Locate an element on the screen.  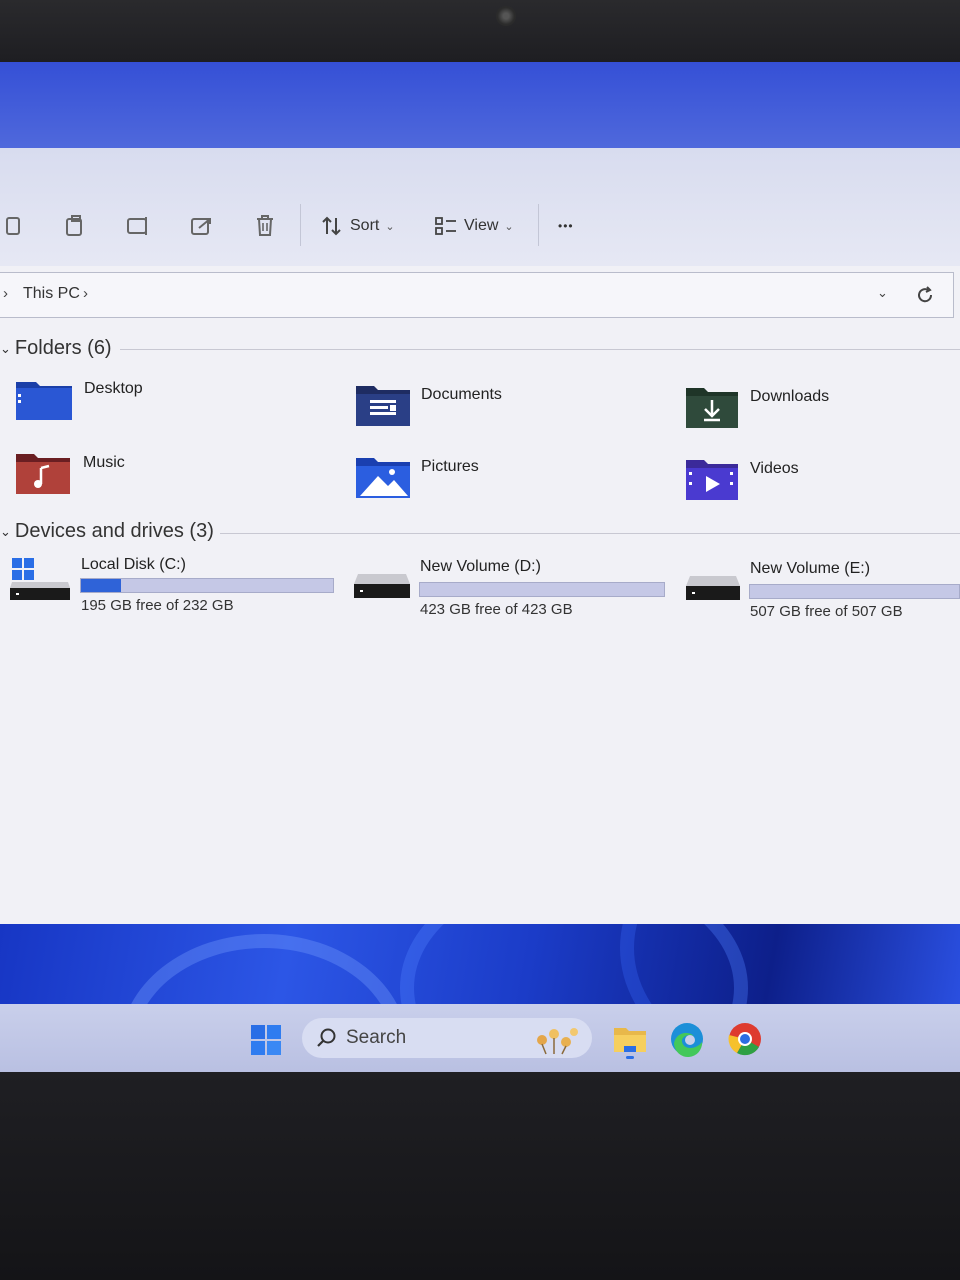
desktop-folder-icon is located at coordinates (44, 401).